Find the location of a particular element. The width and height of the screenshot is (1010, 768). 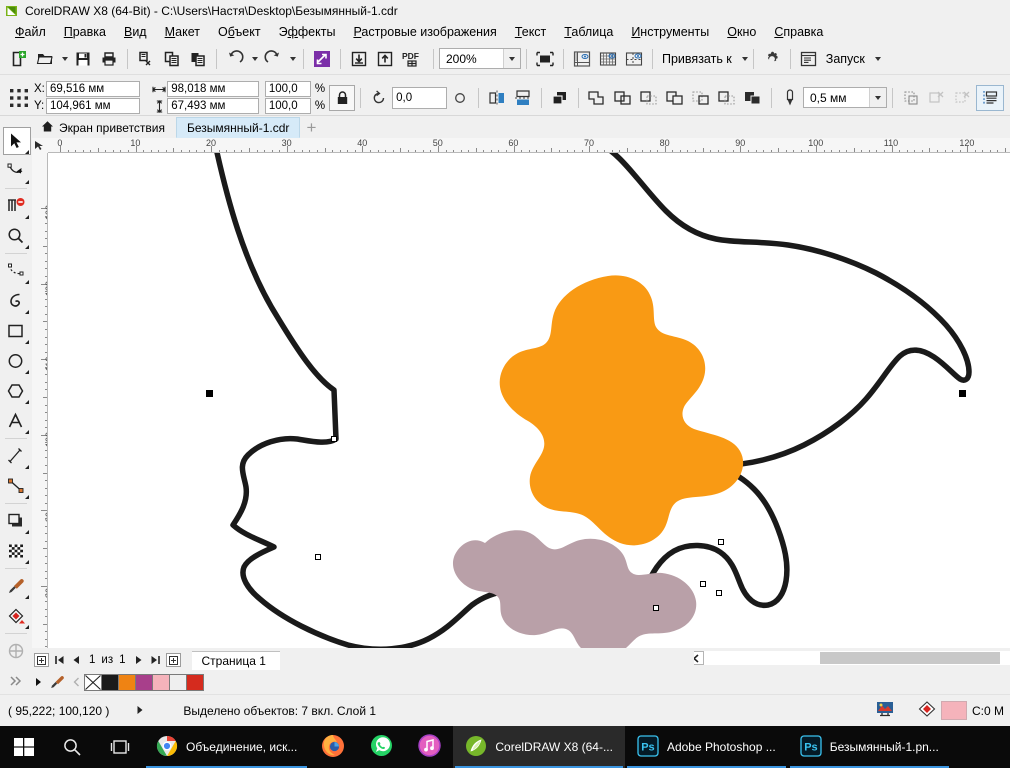

lock-ratio-icon is located at coordinates (342, 97).